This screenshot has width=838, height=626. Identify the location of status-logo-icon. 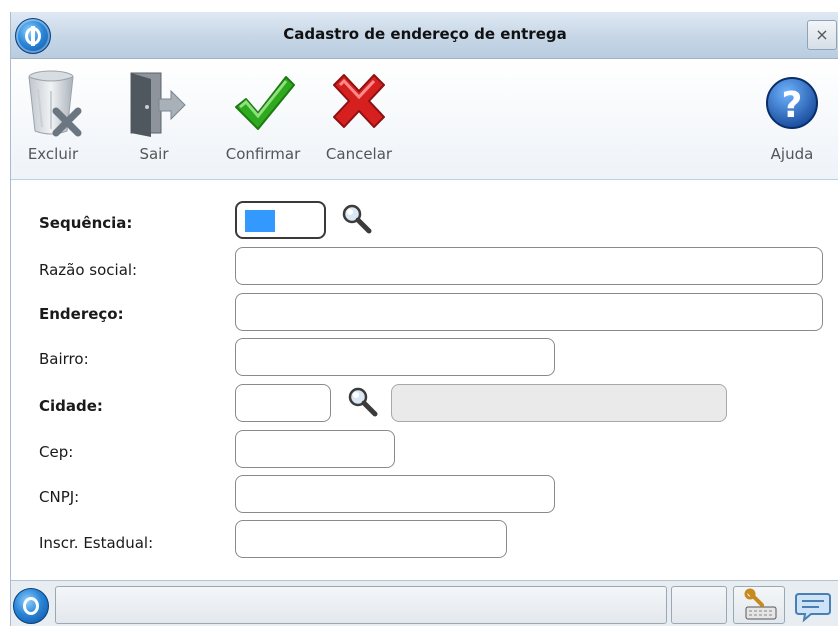
(31, 606).